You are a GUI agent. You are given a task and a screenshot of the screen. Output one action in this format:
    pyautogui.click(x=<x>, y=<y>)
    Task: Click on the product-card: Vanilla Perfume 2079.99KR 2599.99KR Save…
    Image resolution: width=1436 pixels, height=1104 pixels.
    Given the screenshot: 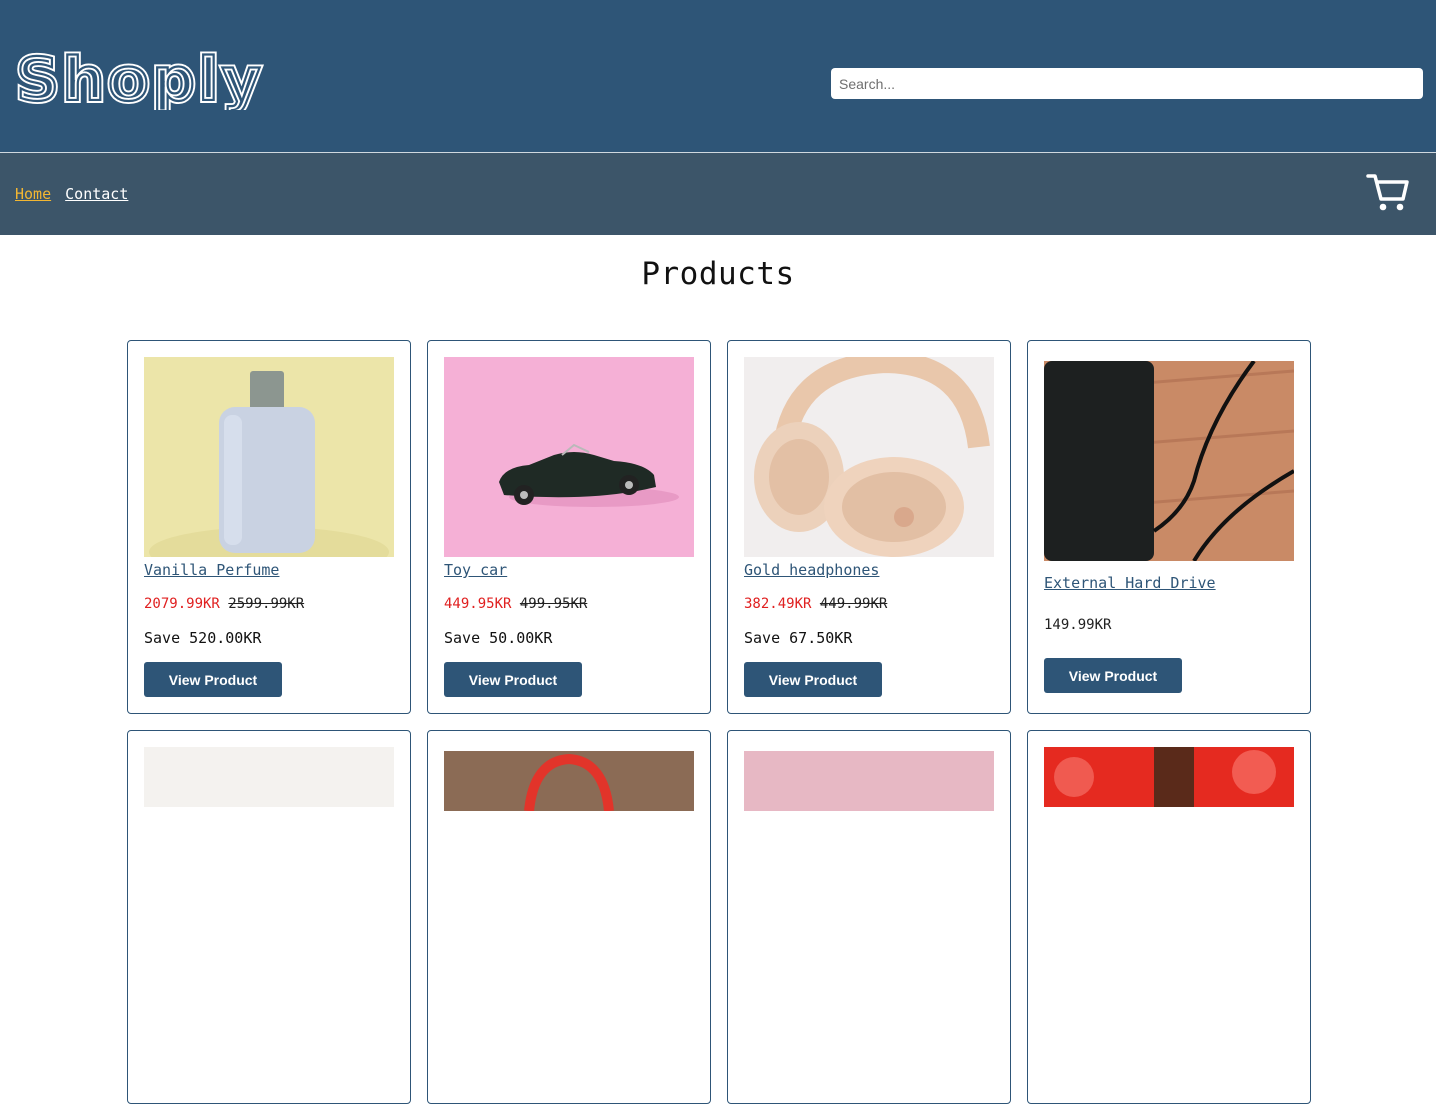 What is the action you would take?
    pyautogui.click(x=269, y=527)
    